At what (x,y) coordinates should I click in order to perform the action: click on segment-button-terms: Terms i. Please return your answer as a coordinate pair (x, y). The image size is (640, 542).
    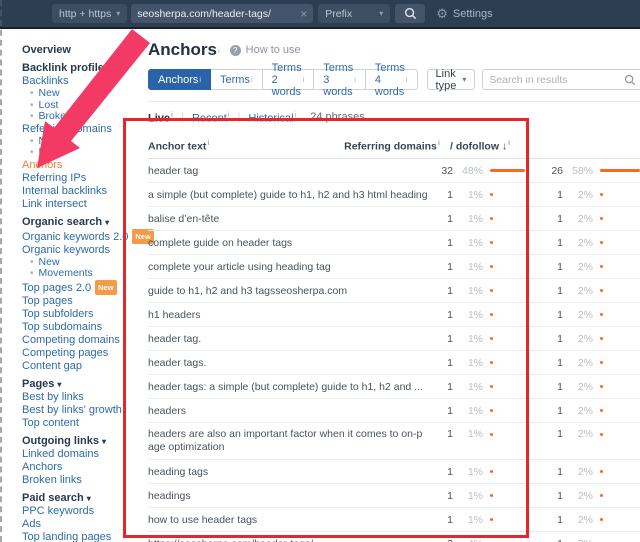
    Looking at the image, I should click on (236, 79).